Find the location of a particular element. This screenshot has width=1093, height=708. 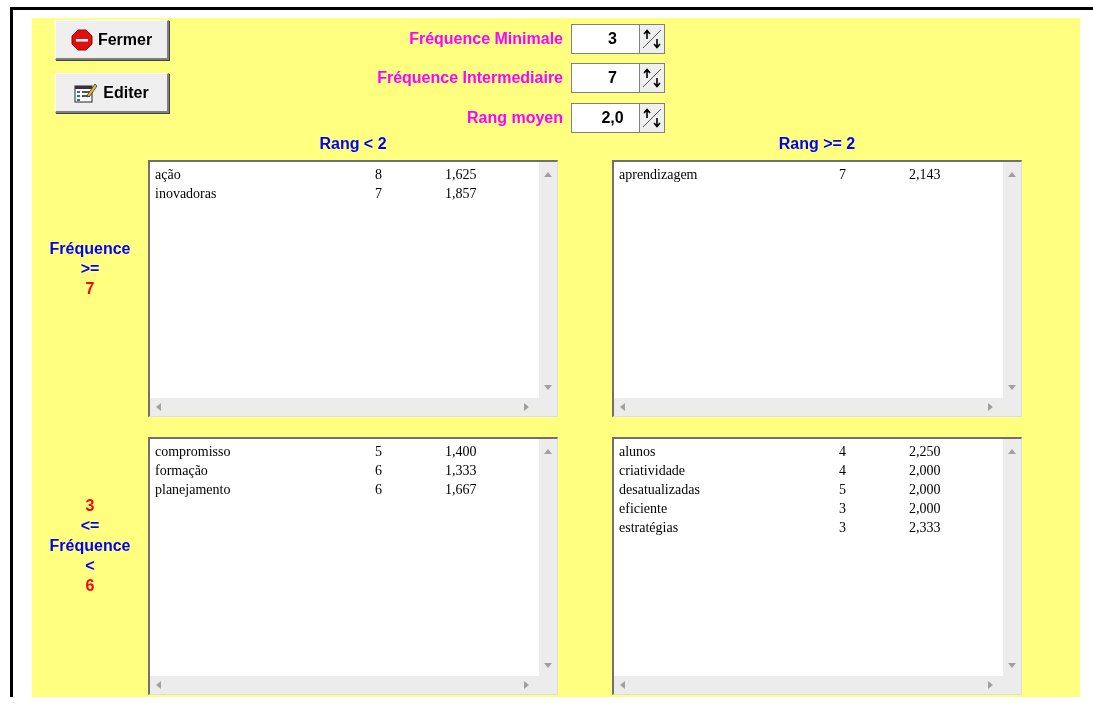

spinner-label: Rang moyen is located at coordinates (515, 118).